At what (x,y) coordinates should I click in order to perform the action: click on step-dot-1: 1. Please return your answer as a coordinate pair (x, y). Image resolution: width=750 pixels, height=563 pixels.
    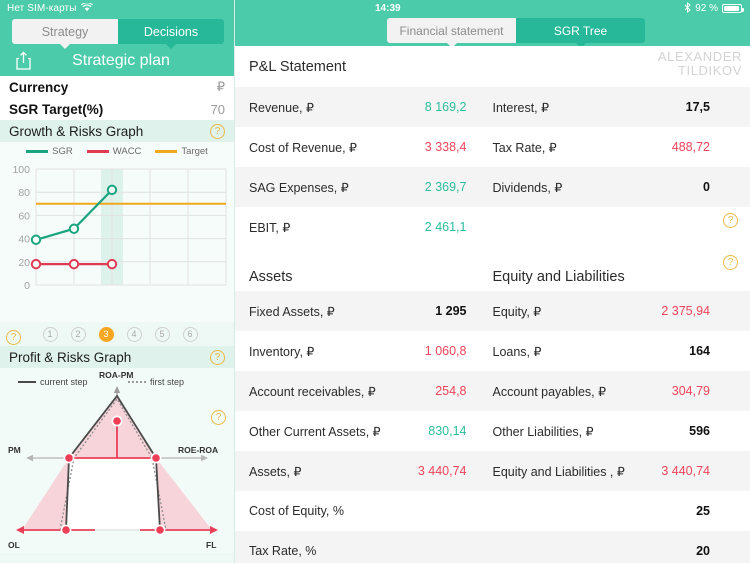
    Looking at the image, I should click on (50, 334).